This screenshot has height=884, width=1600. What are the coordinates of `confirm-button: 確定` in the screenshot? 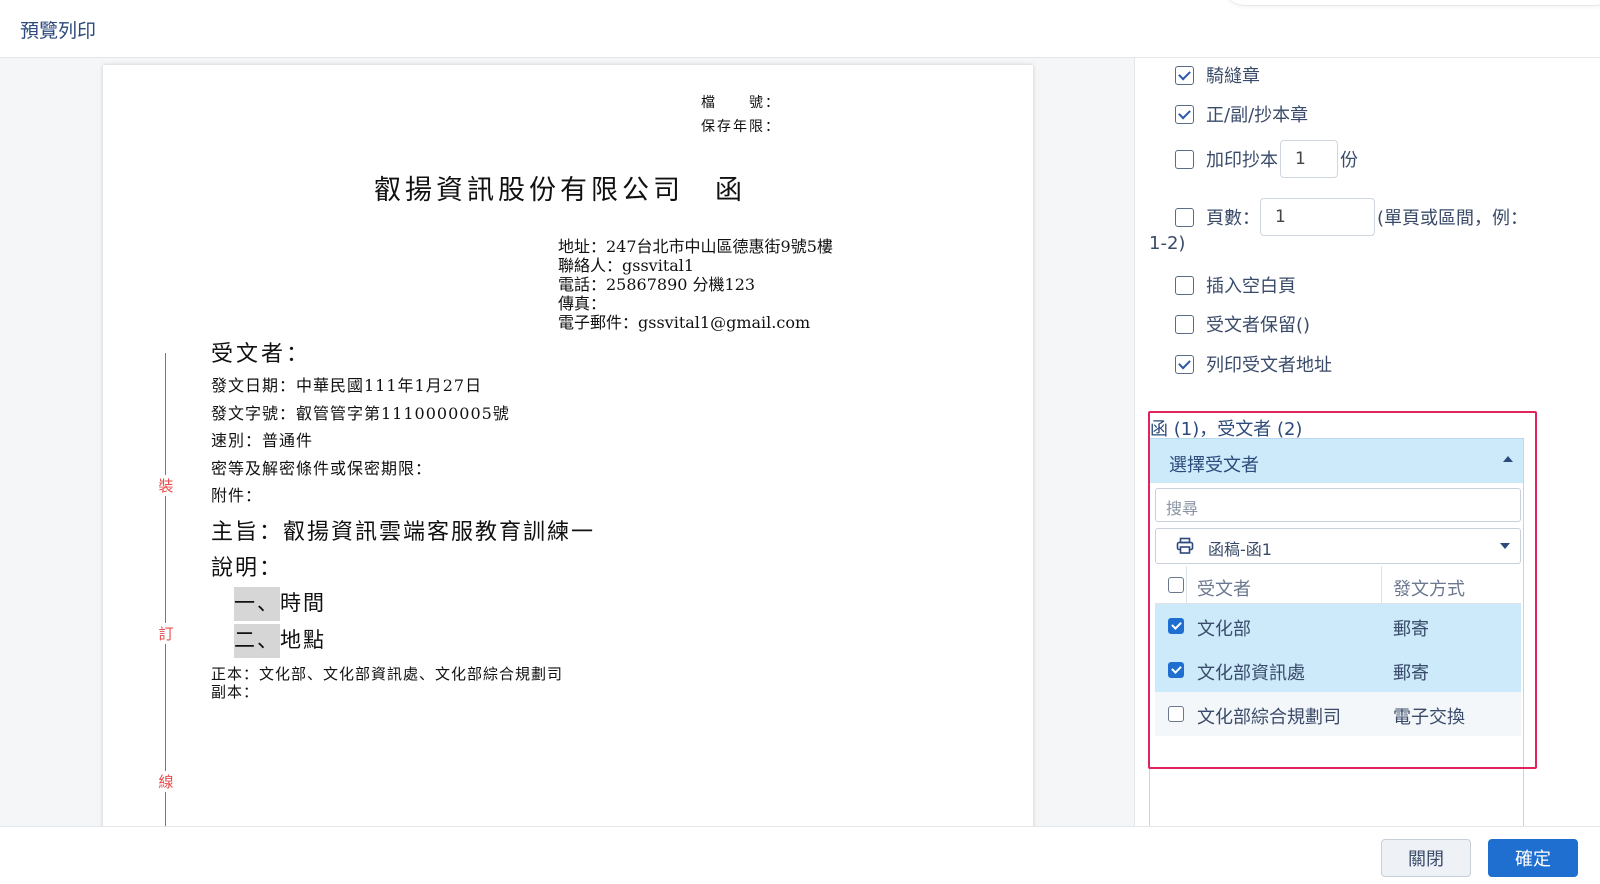 It's located at (1533, 858).